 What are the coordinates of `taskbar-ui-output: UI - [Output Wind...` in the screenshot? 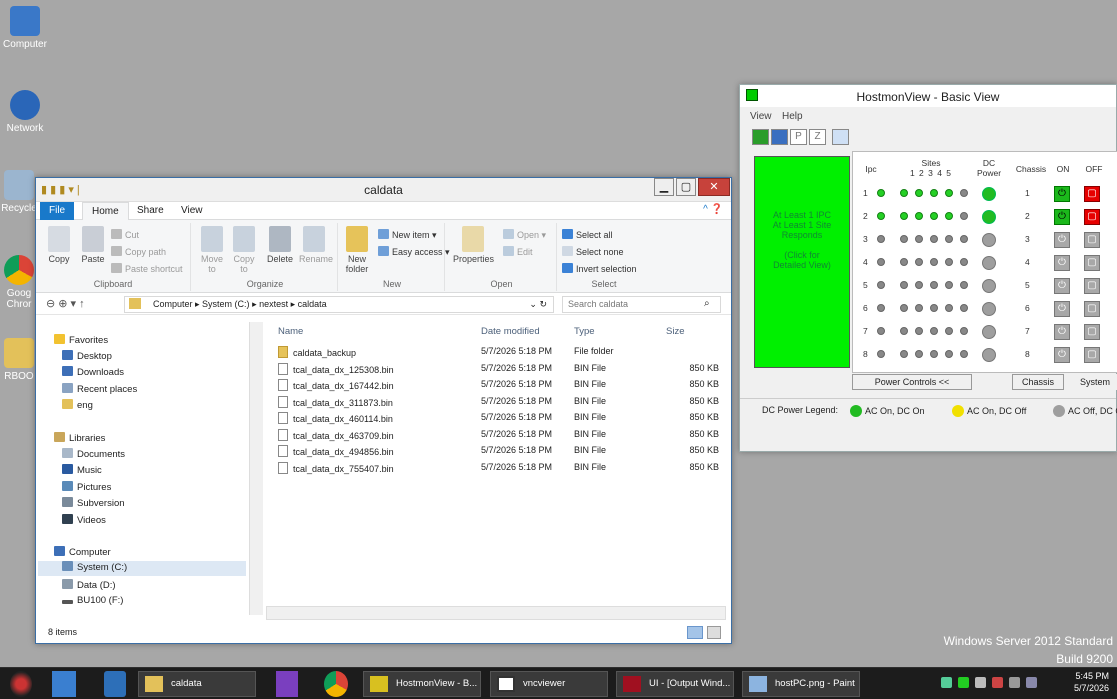 It's located at (675, 684).